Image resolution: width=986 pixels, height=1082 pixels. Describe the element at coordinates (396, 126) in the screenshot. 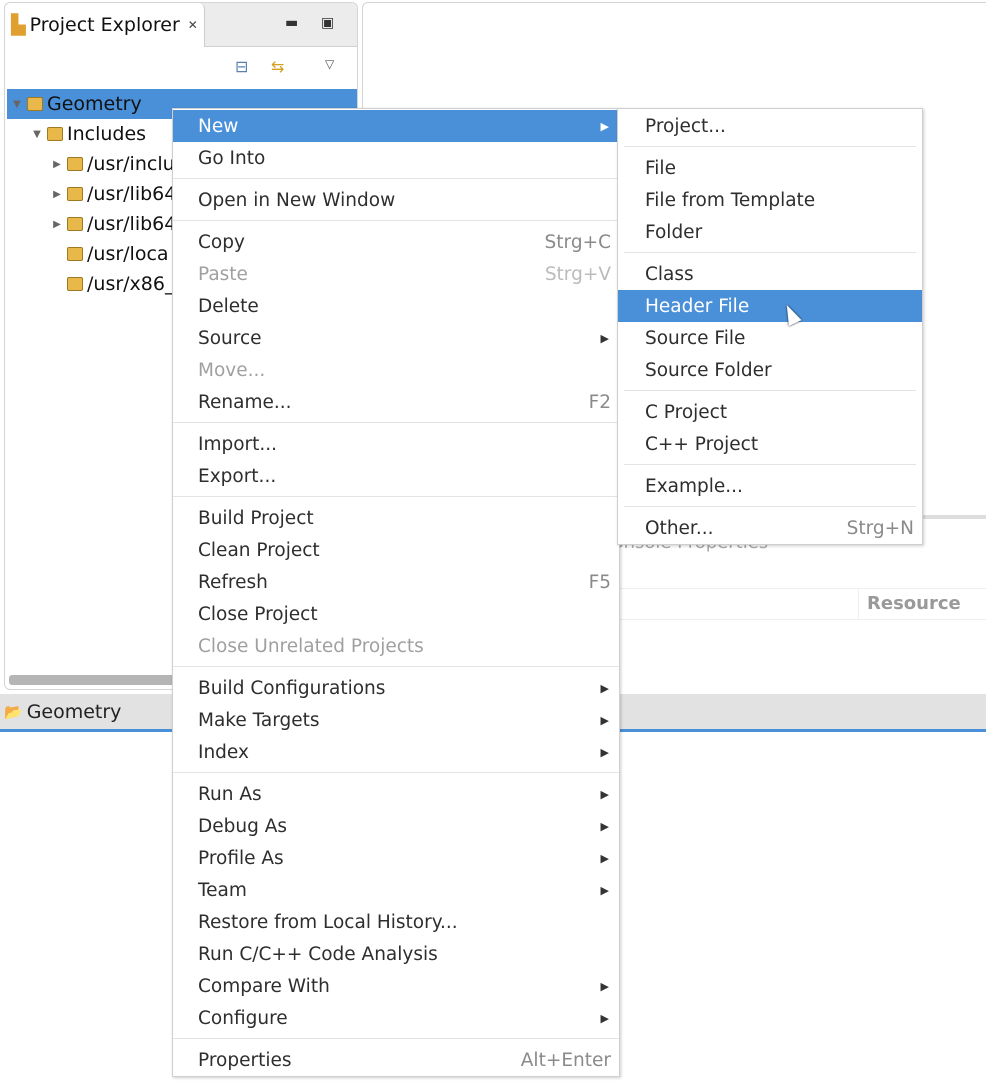

I see `menu-item-new: New ▶` at that location.